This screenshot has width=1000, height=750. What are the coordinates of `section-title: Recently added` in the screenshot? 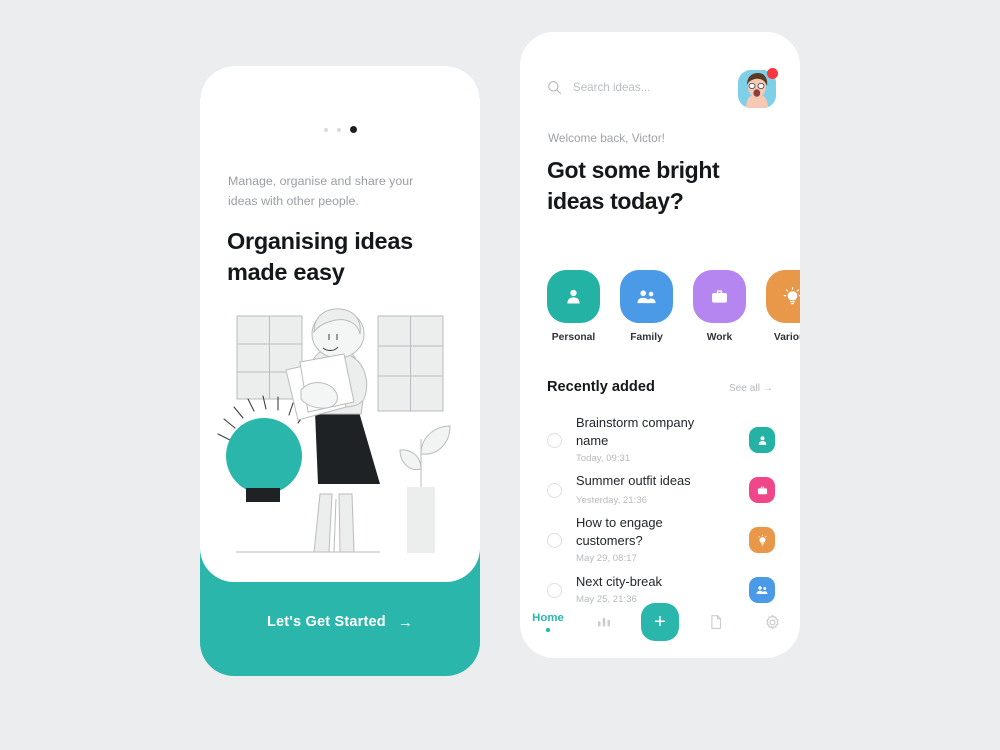 It's located at (601, 387).